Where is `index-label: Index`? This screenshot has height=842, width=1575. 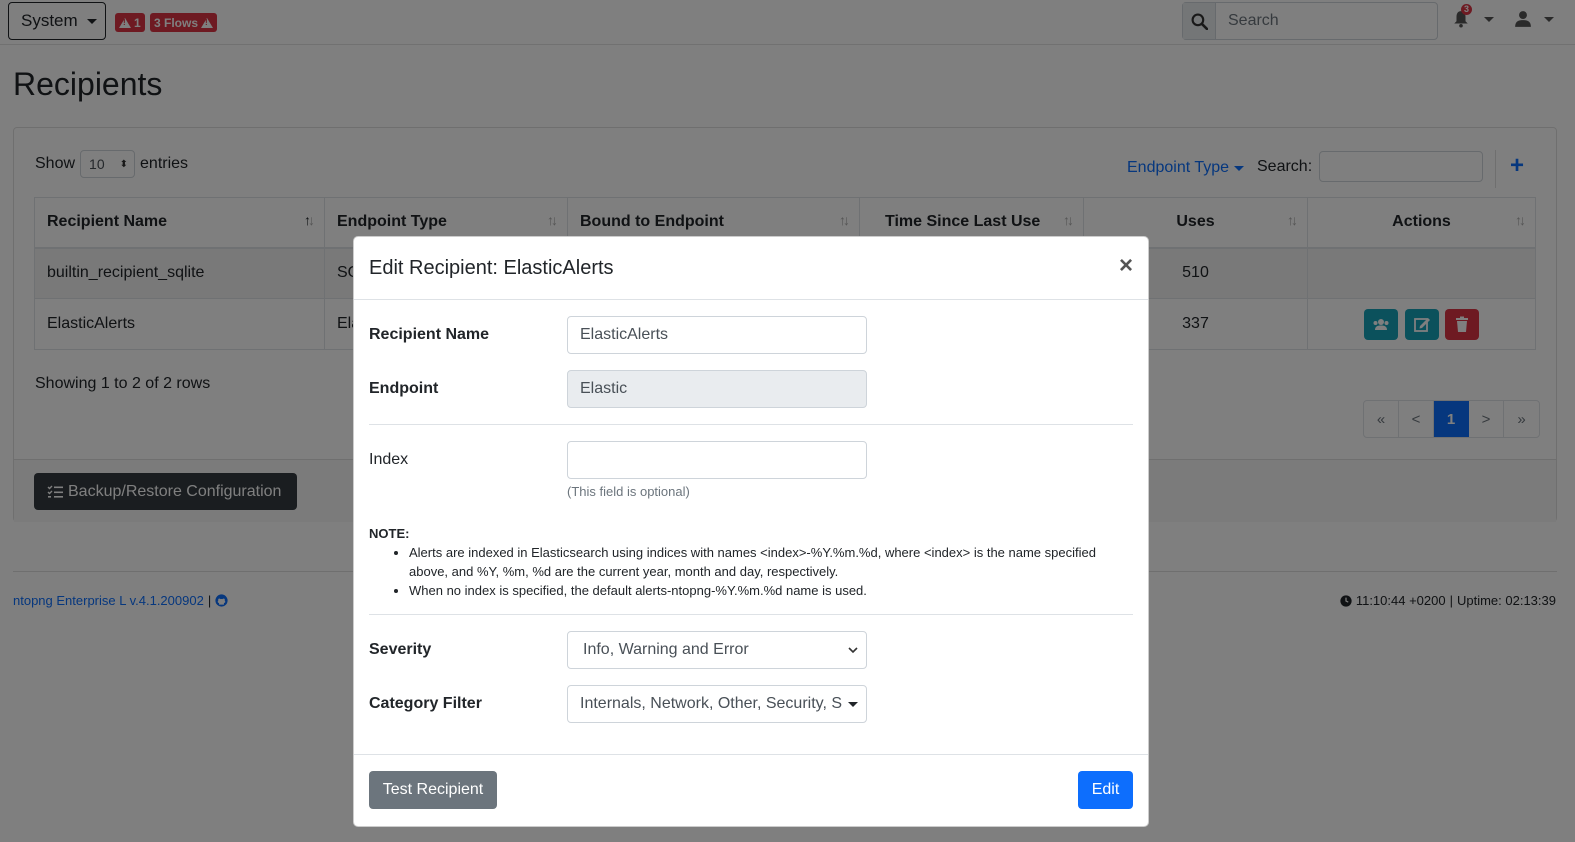 index-label: Index is located at coordinates (389, 459).